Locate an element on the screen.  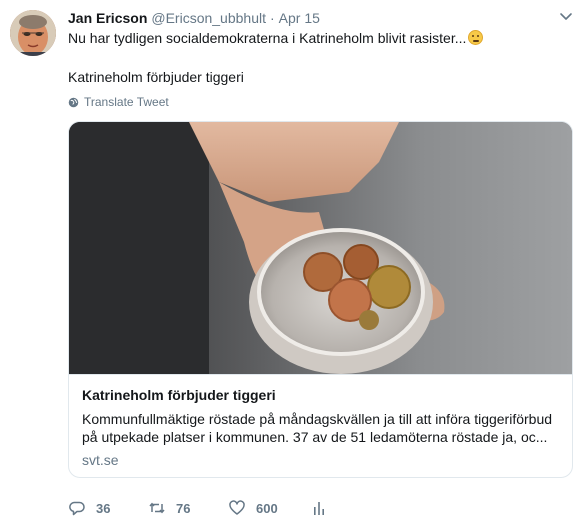
reply-icon is located at coordinates (77, 508).